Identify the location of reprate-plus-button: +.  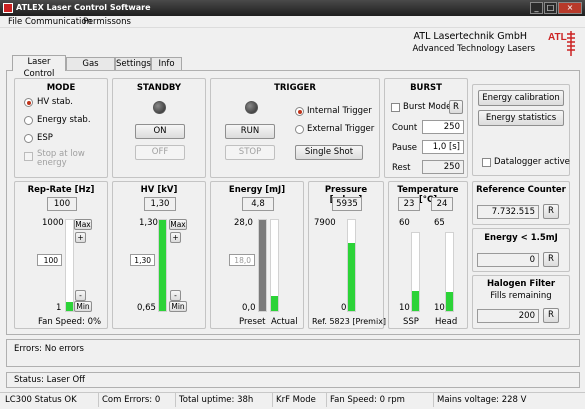
(80, 237).